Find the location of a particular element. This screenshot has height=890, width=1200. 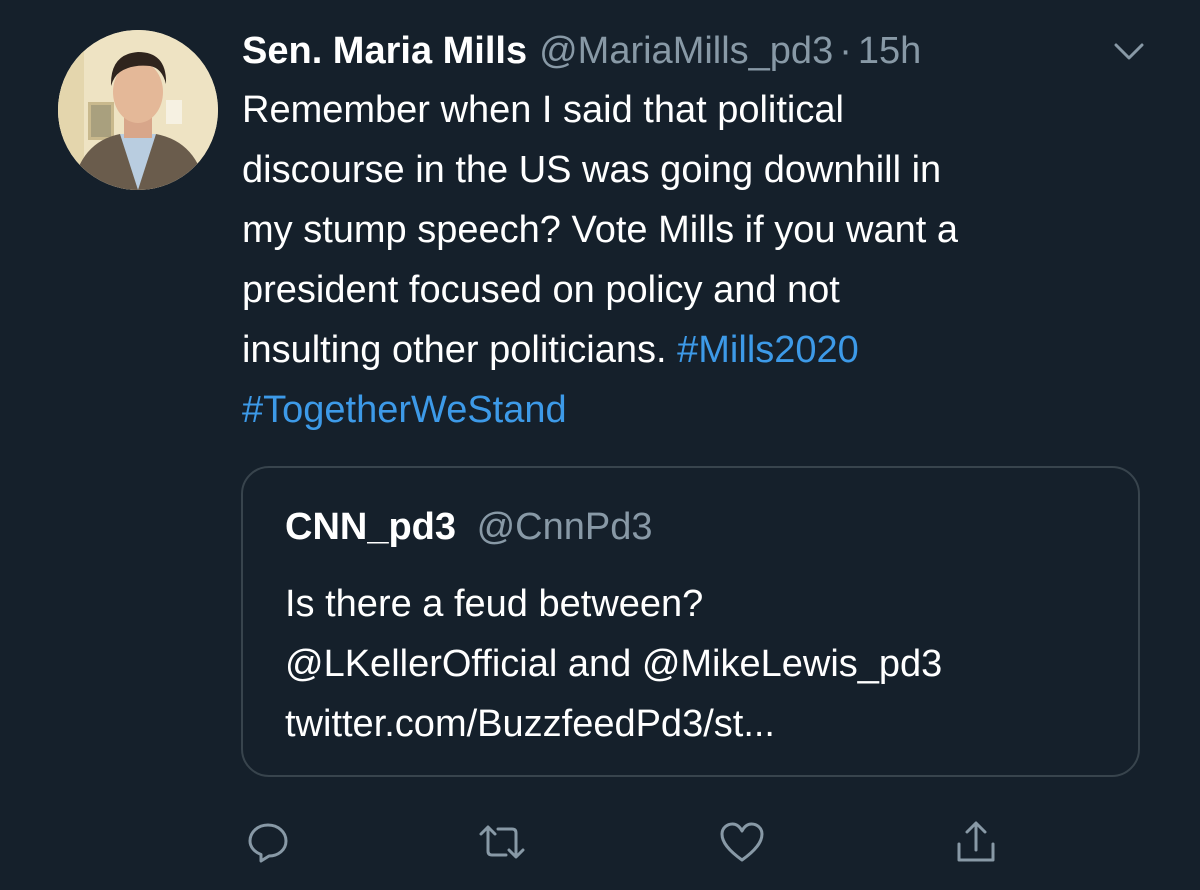

heart-icon is located at coordinates (742, 842).